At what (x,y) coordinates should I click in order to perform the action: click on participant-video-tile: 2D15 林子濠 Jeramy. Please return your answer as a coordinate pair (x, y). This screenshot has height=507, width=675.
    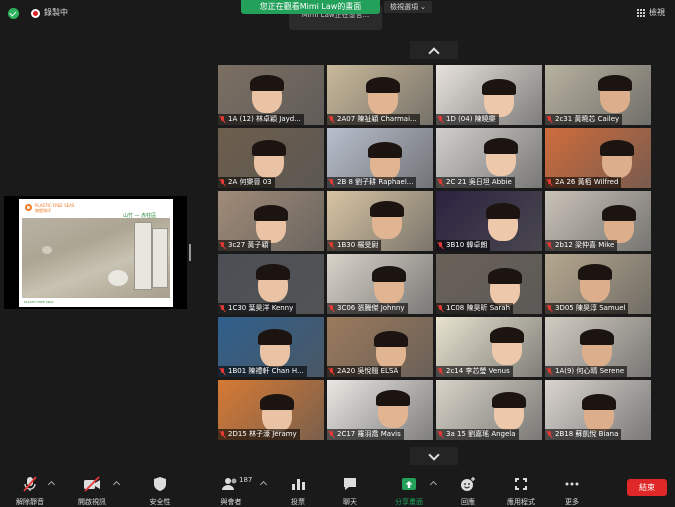
    Looking at the image, I should click on (271, 410).